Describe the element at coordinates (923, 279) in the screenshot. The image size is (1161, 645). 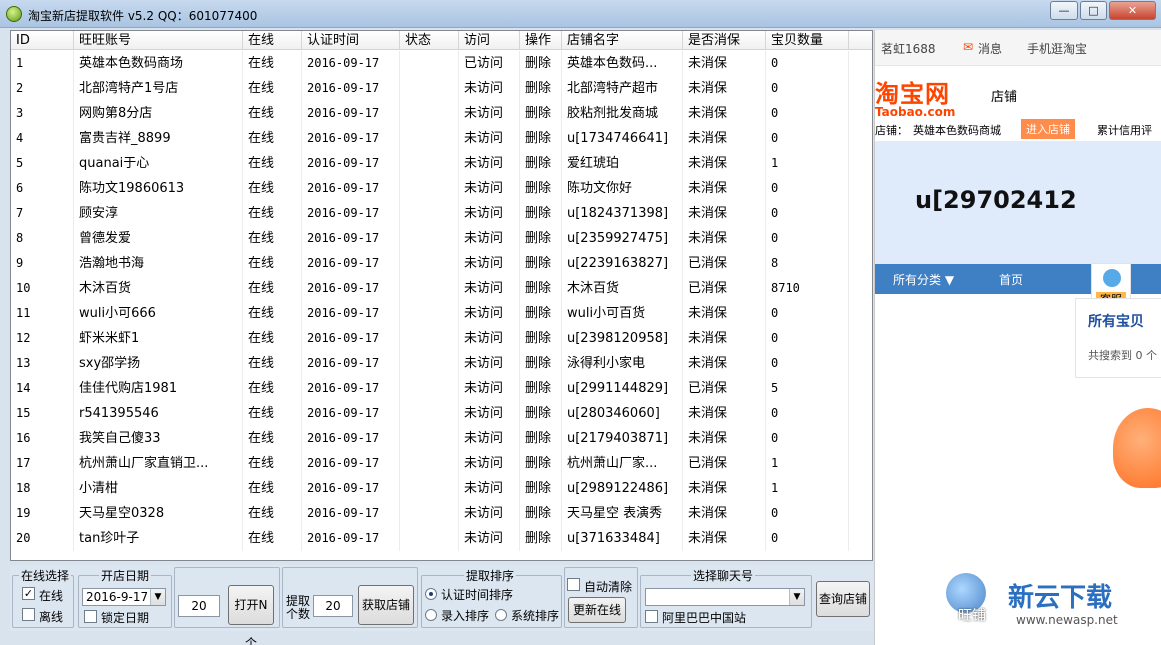
I see `all-categories-menu: 所有分类 ▼` at that location.